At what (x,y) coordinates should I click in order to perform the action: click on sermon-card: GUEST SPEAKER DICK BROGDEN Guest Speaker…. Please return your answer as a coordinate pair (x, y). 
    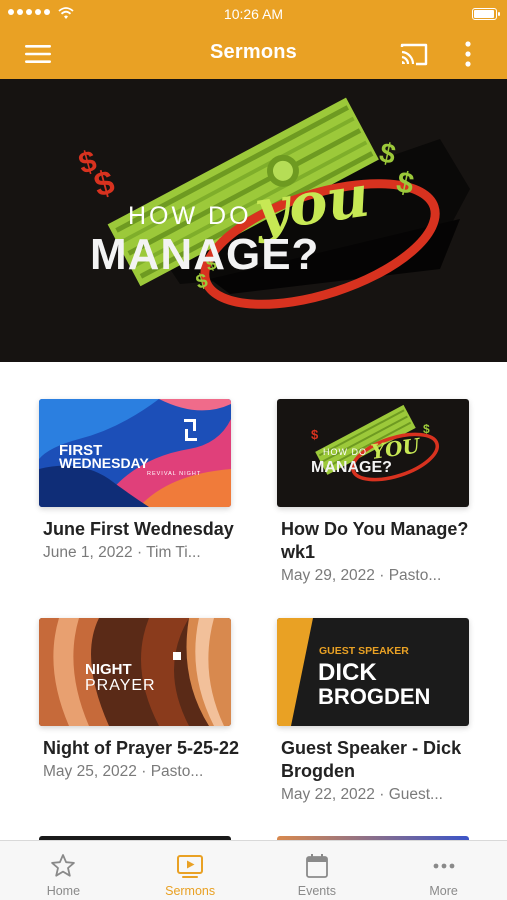
    Looking at the image, I should click on (373, 711).